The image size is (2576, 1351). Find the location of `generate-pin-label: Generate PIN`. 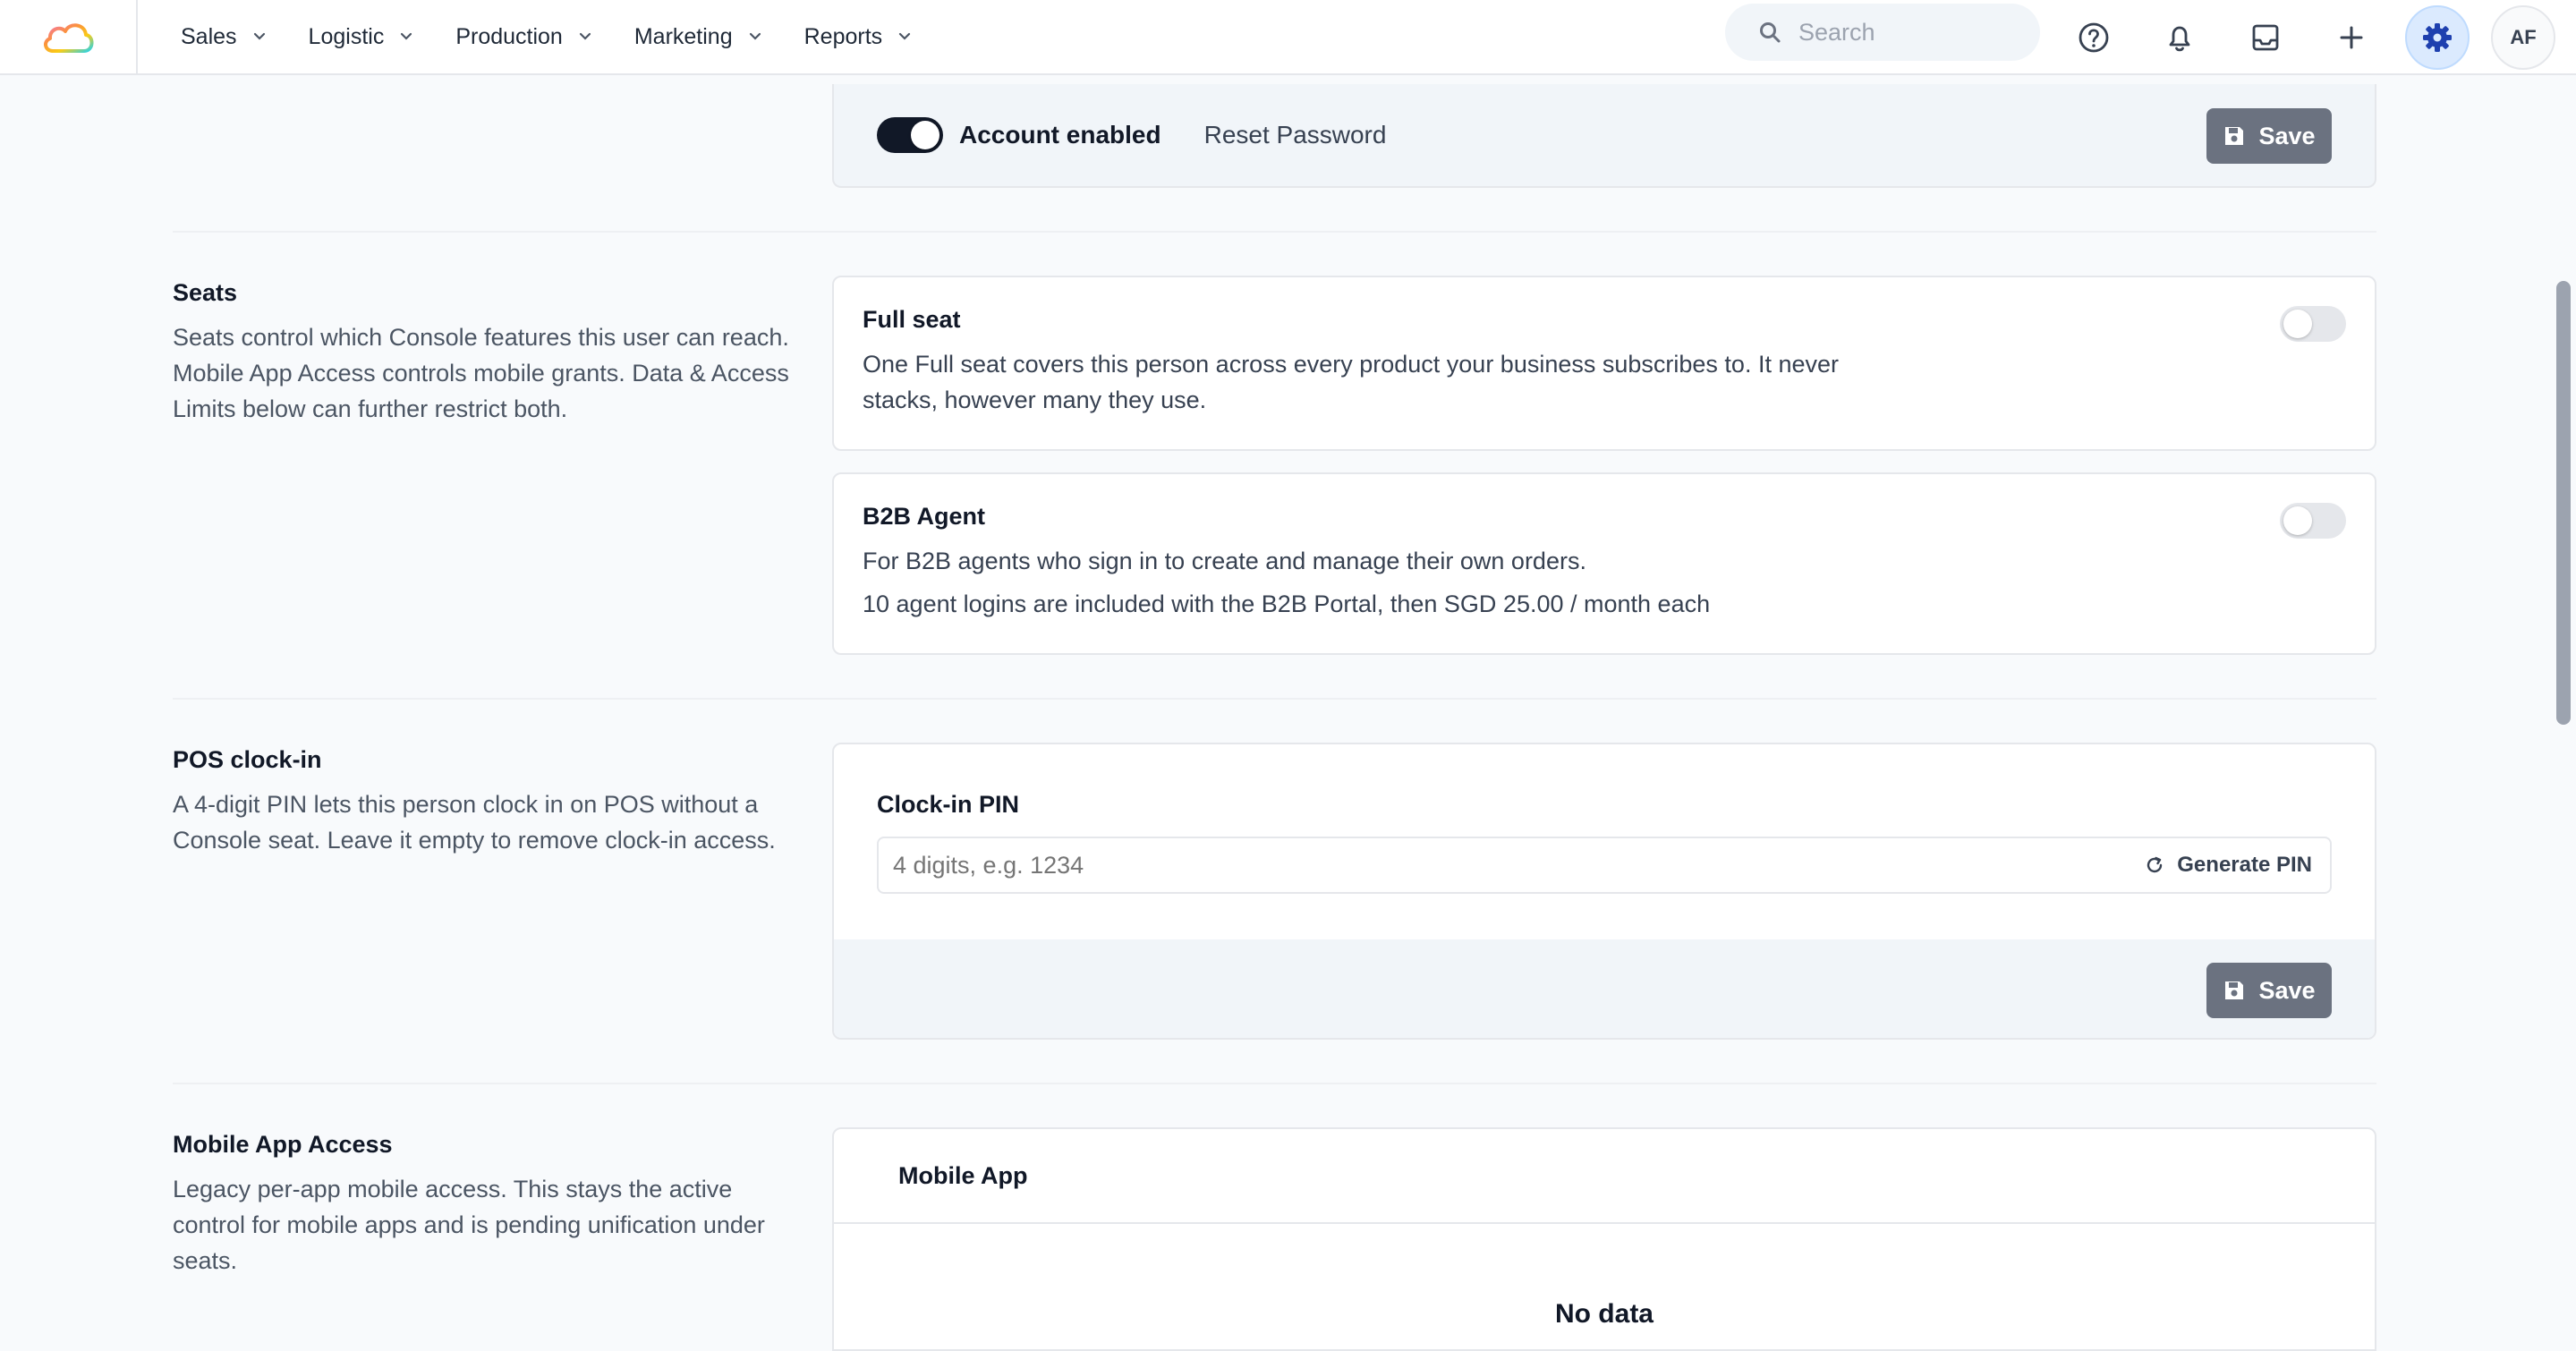

generate-pin-label: Generate PIN is located at coordinates (2244, 865).